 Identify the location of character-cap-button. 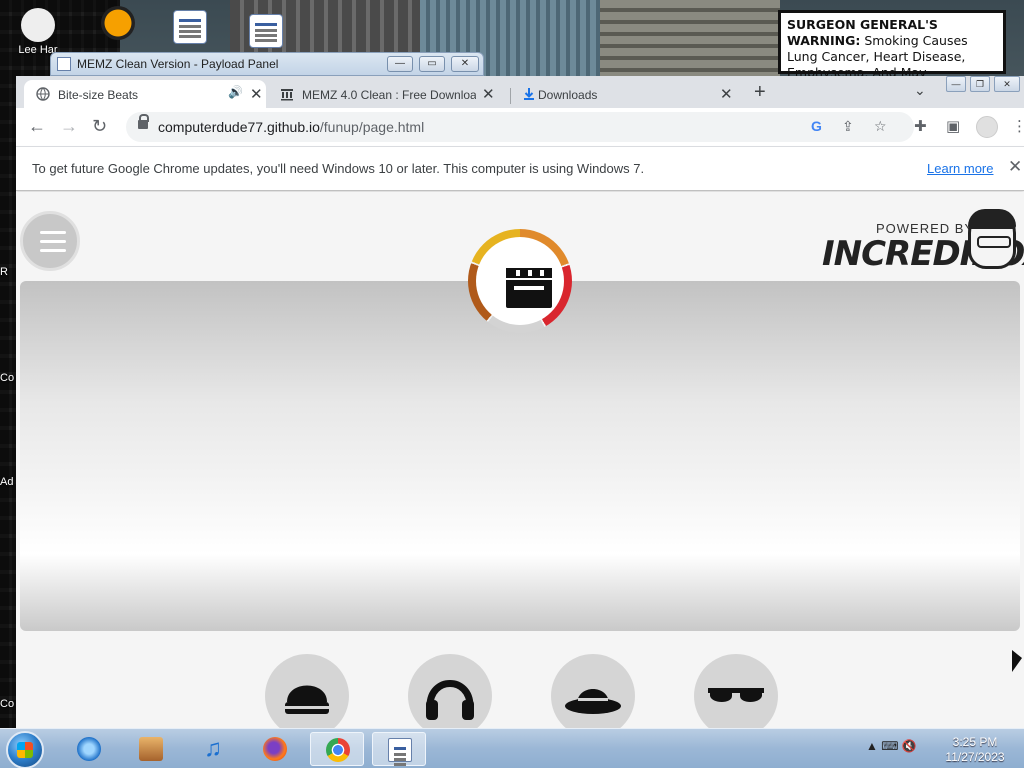
(307, 691).